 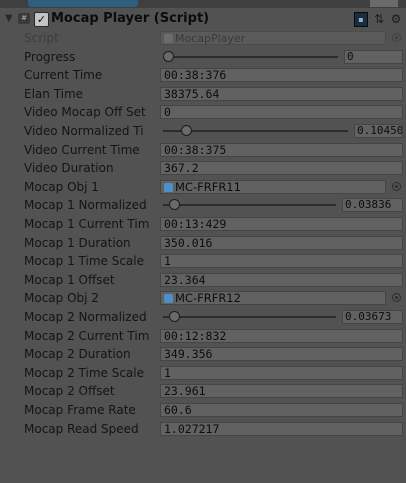 I want to click on field-row: Mocap Frame Rate 60.6, so click(x=203, y=410).